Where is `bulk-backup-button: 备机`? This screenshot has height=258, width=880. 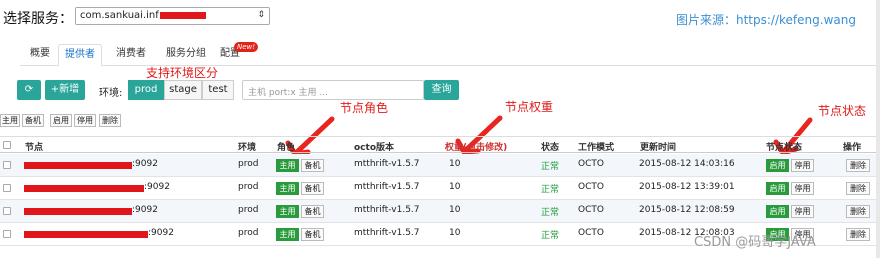
bulk-backup-button: 备机 is located at coordinates (33, 120).